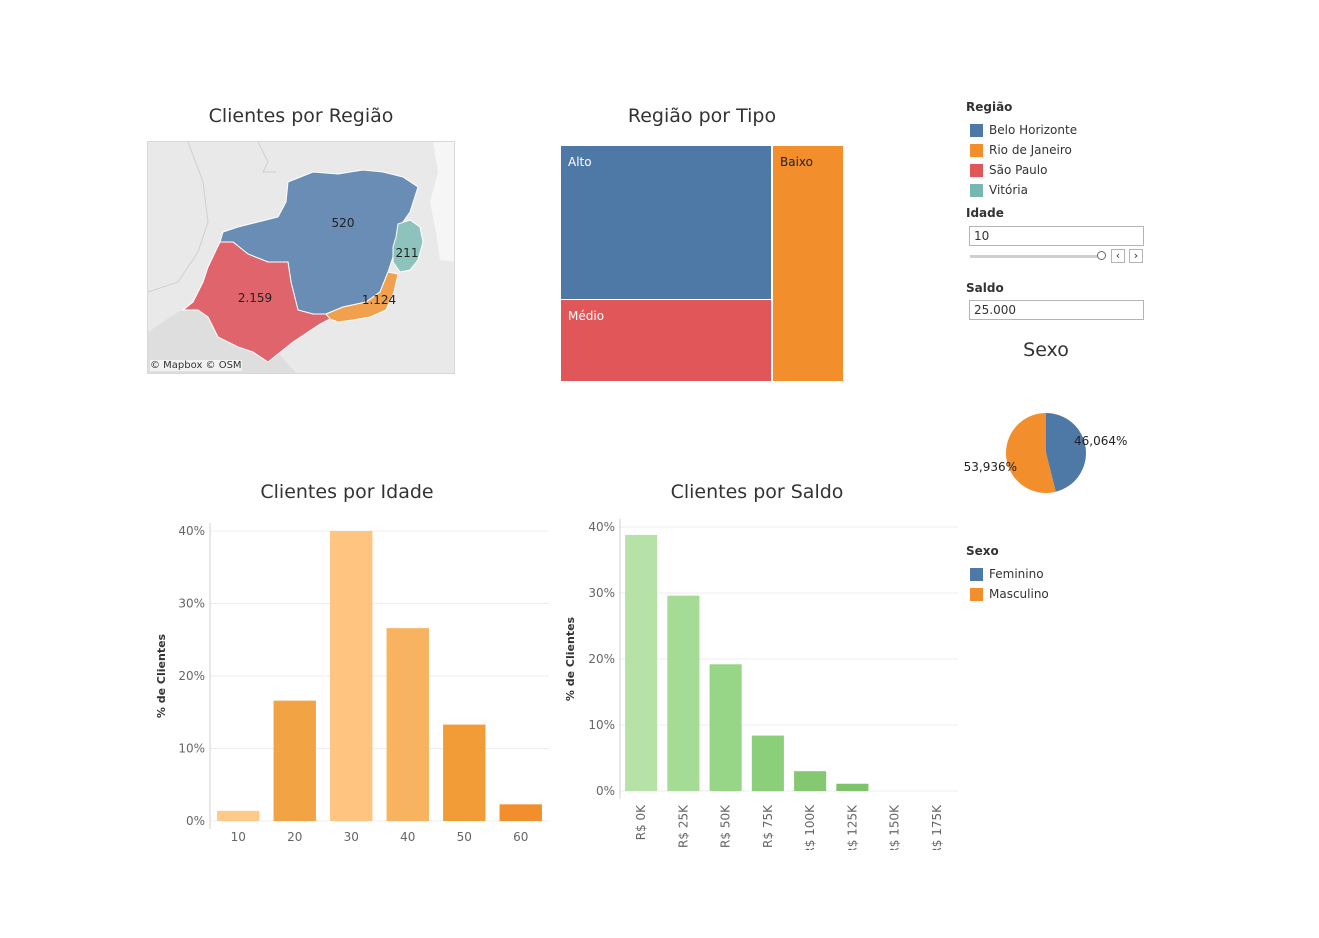  I want to click on balance-chart-title: Clientes por Saldo, so click(757, 492).